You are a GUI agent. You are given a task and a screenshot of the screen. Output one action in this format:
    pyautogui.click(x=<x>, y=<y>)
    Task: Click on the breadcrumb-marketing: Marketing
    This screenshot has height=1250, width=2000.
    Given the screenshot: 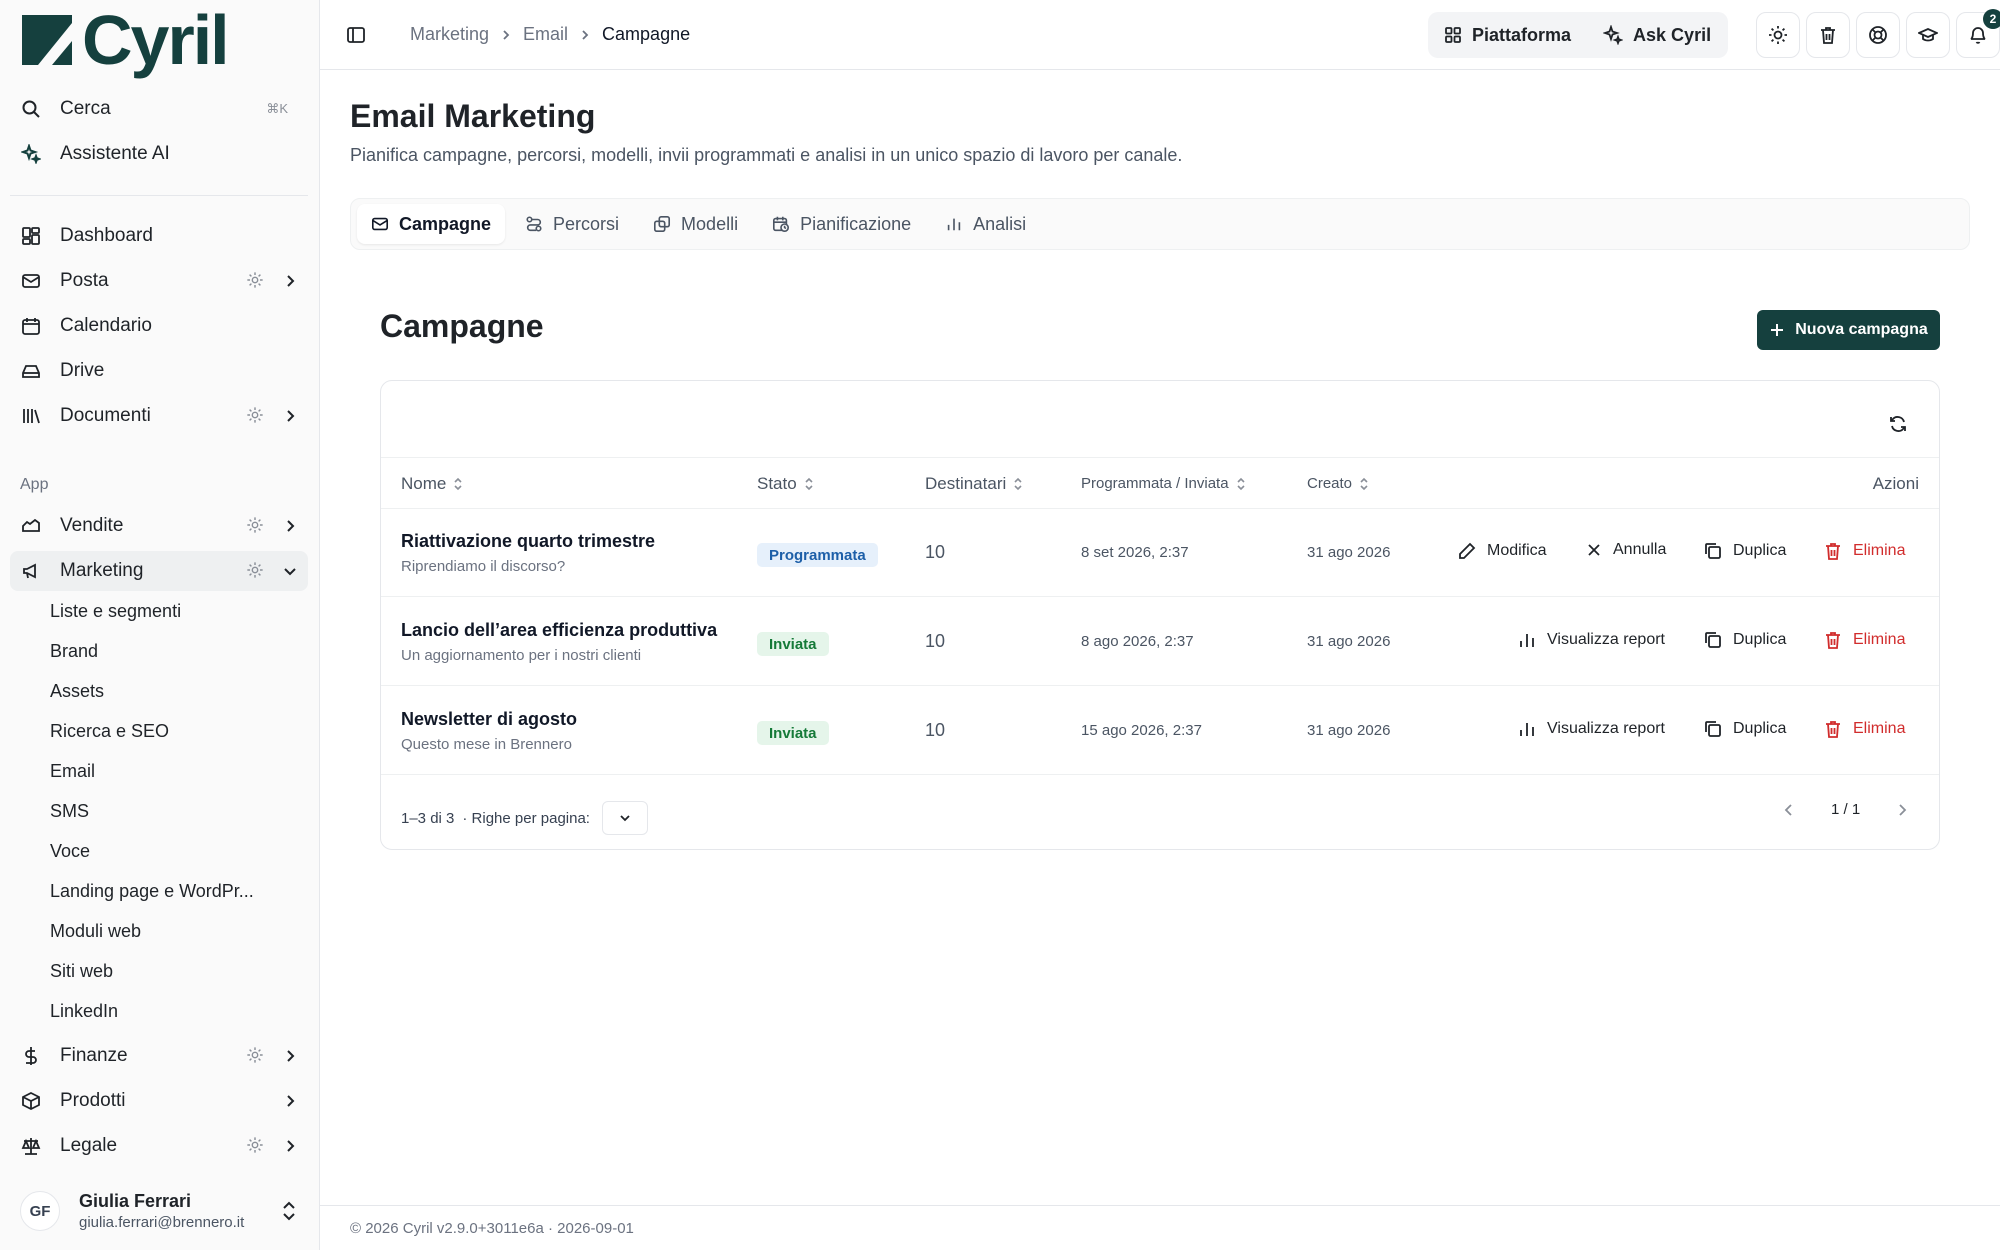 What is the action you would take?
    pyautogui.click(x=449, y=34)
    